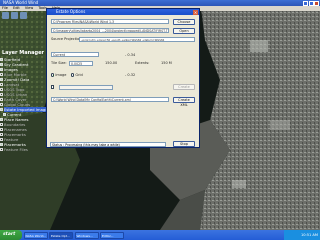  What do you see at coordinates (130, 54) in the screenshot?
I see `name-side-value: - 0.34` at bounding box center [130, 54].